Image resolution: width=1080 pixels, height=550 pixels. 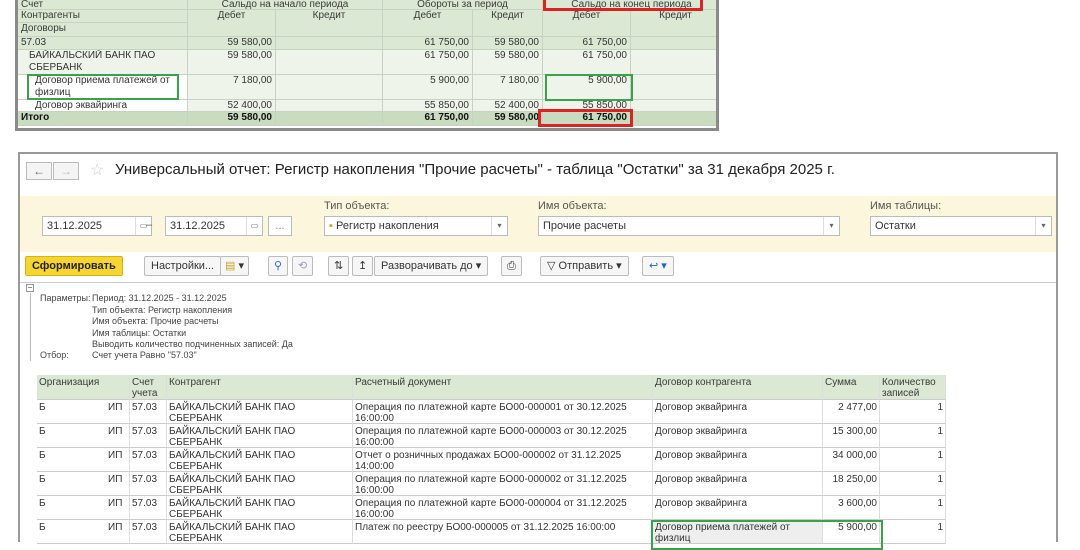 What do you see at coordinates (851, 412) in the screenshot?
I see `table-cell-sum: 2 477,00` at bounding box center [851, 412].